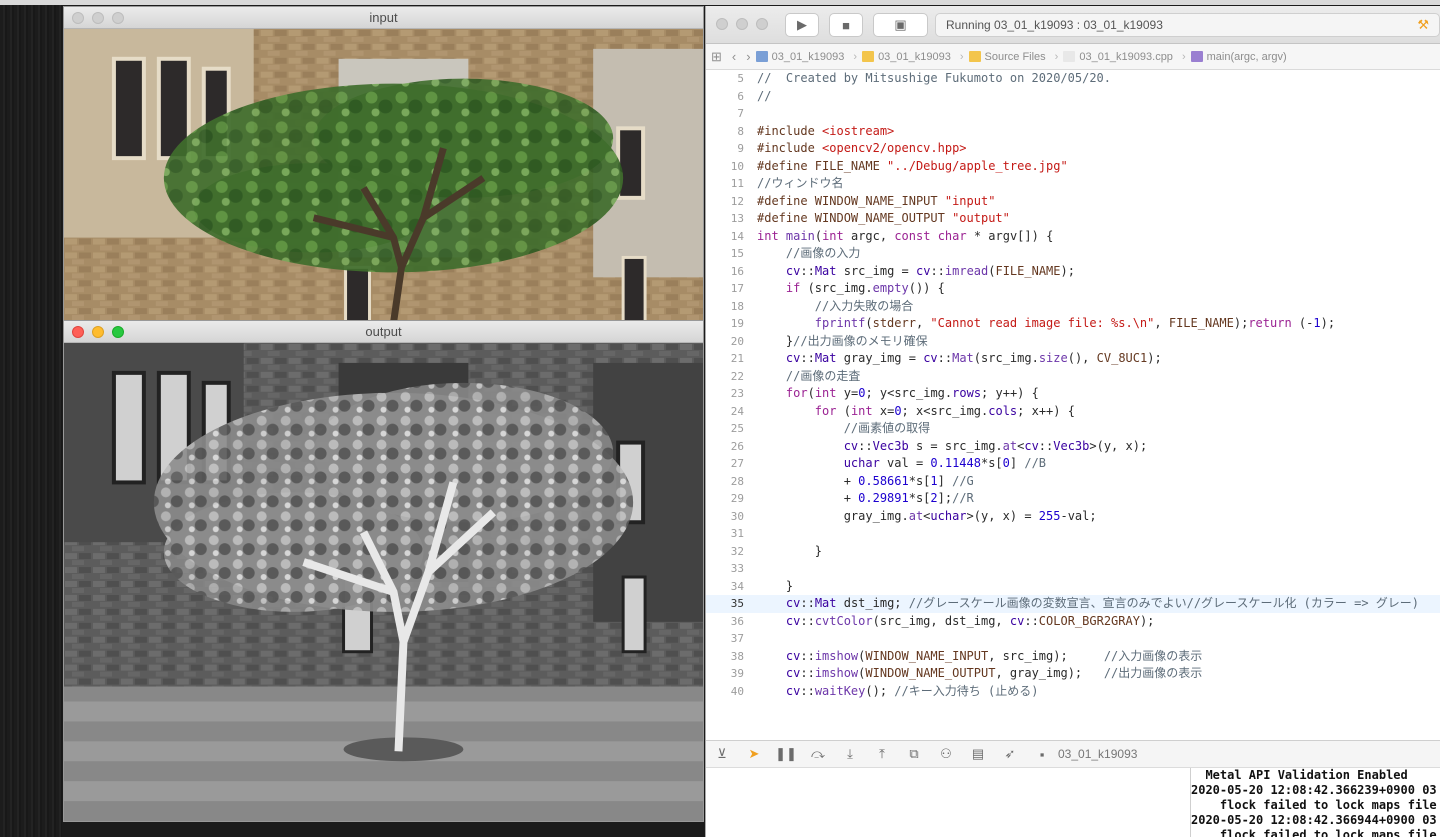 The height and width of the screenshot is (837, 1440). I want to click on input-window-titlebar: input, so click(383, 18).